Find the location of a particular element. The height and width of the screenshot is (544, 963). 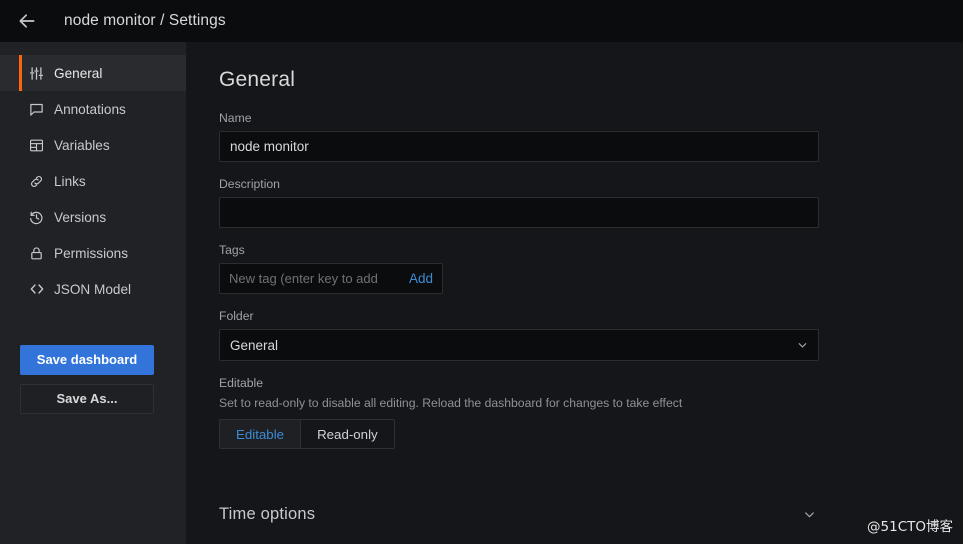

name-label: Name is located at coordinates (235, 118).